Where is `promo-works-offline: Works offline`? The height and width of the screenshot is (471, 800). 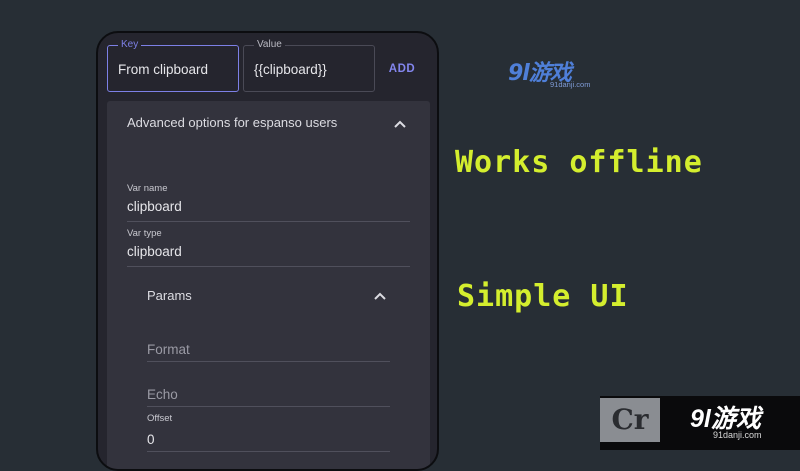 promo-works-offline: Works offline is located at coordinates (579, 162).